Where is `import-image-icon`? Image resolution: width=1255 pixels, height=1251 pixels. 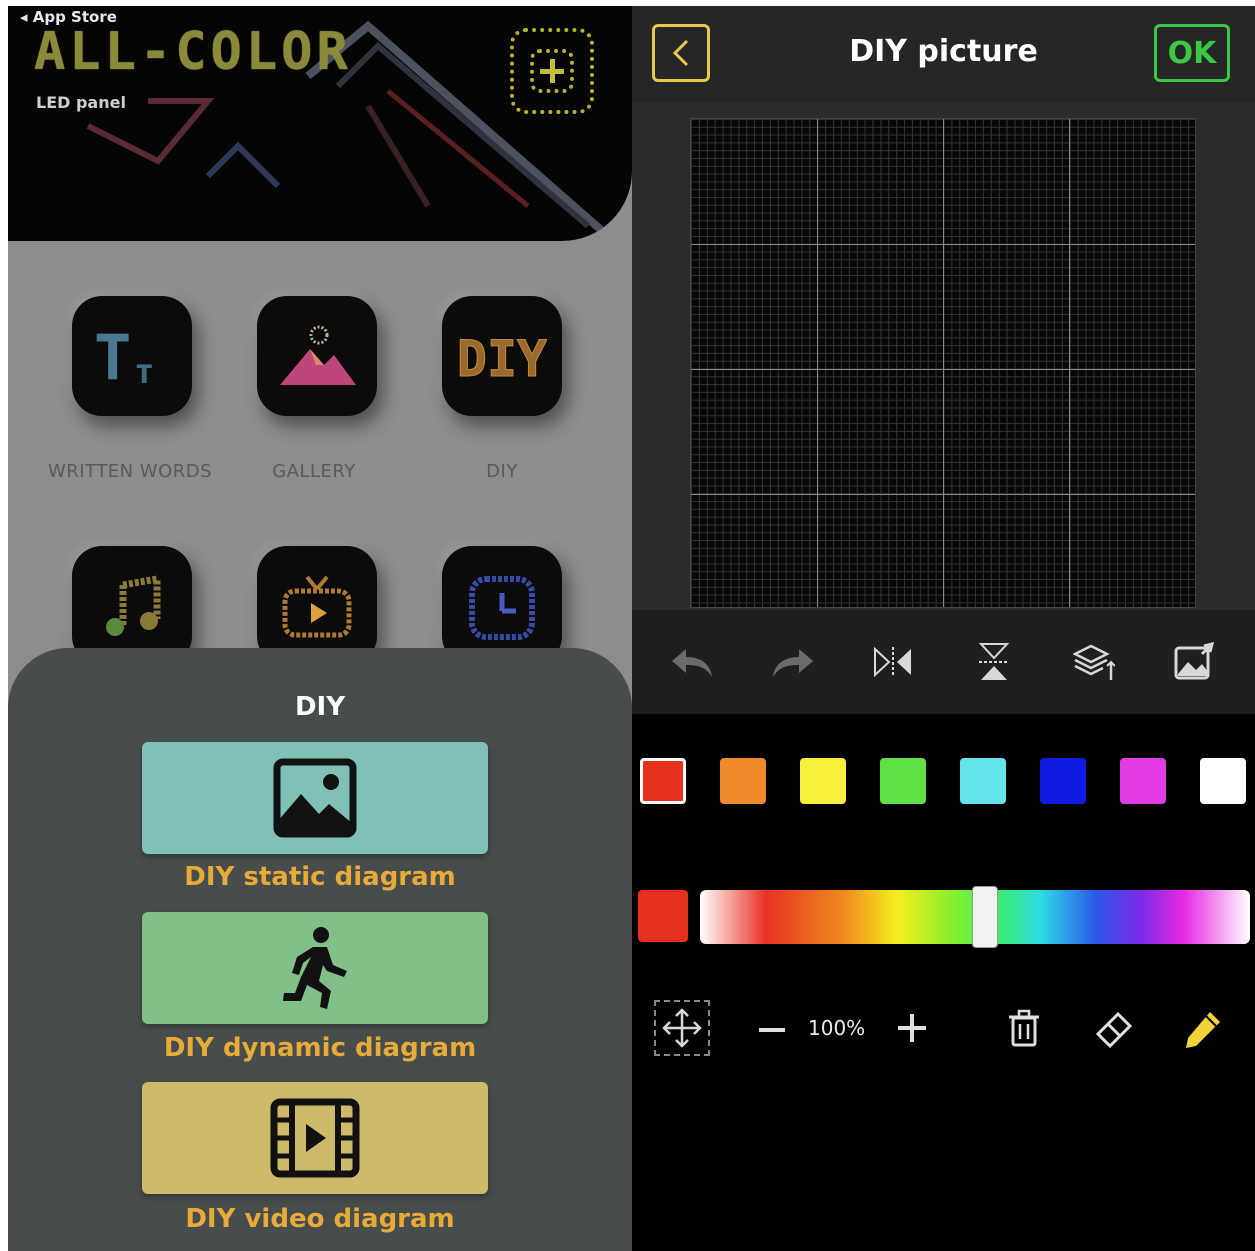 import-image-icon is located at coordinates (1194, 661).